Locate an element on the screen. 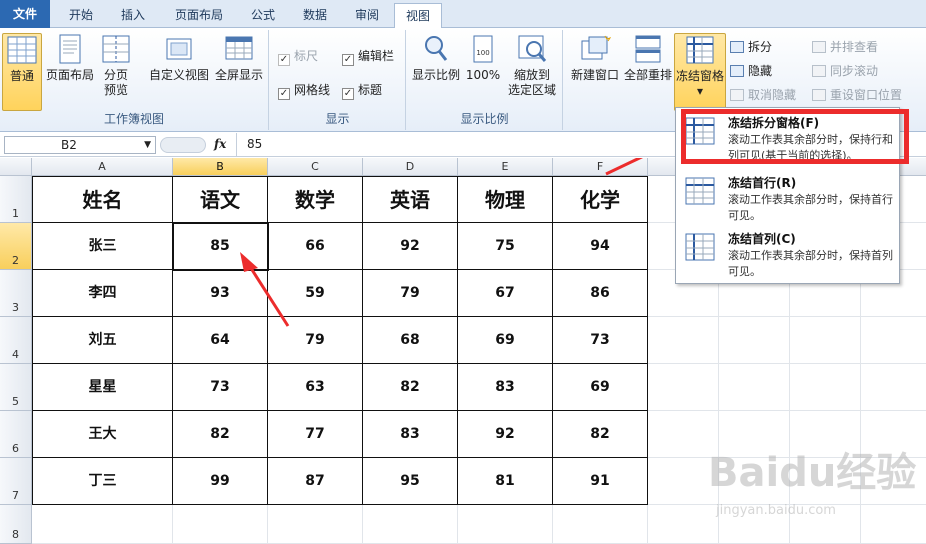 The height and width of the screenshot is (544, 926). zoom-100-button: 100 100% is located at coordinates (483, 58).